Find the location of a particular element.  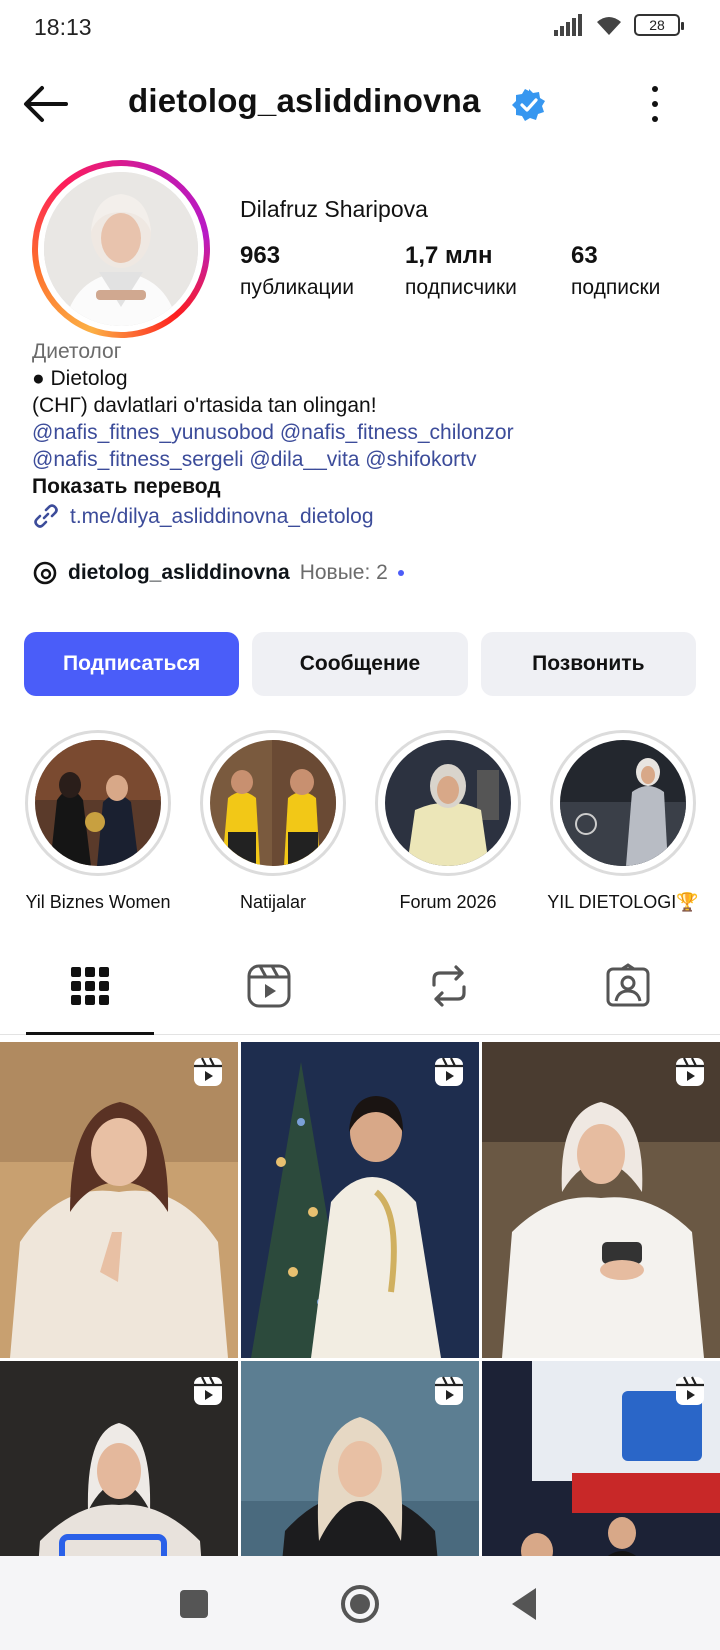

stat-following-value: 63 is located at coordinates (584, 255).